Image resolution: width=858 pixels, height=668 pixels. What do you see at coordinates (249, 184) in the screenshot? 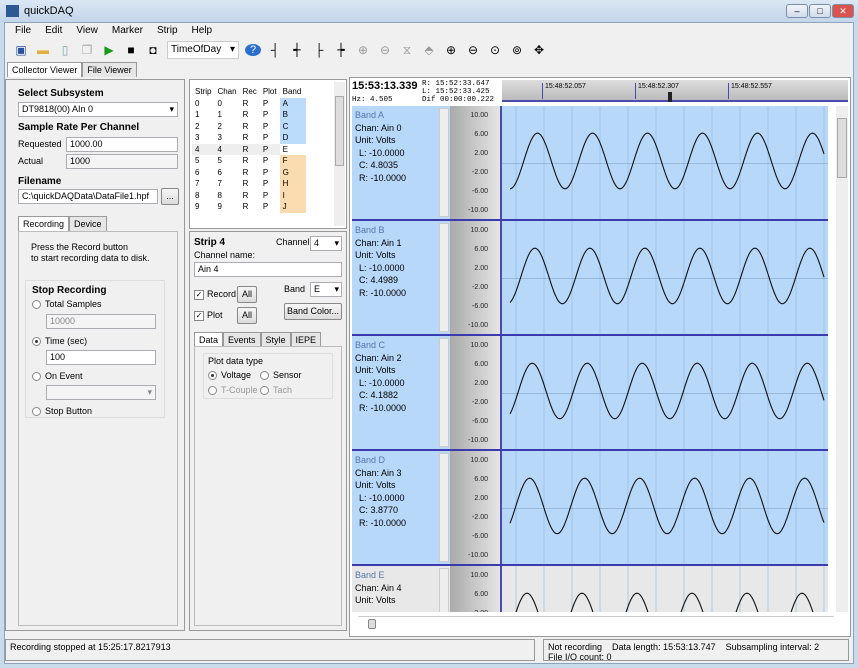
I see `table-row: 7 7 R PH` at bounding box center [249, 184].